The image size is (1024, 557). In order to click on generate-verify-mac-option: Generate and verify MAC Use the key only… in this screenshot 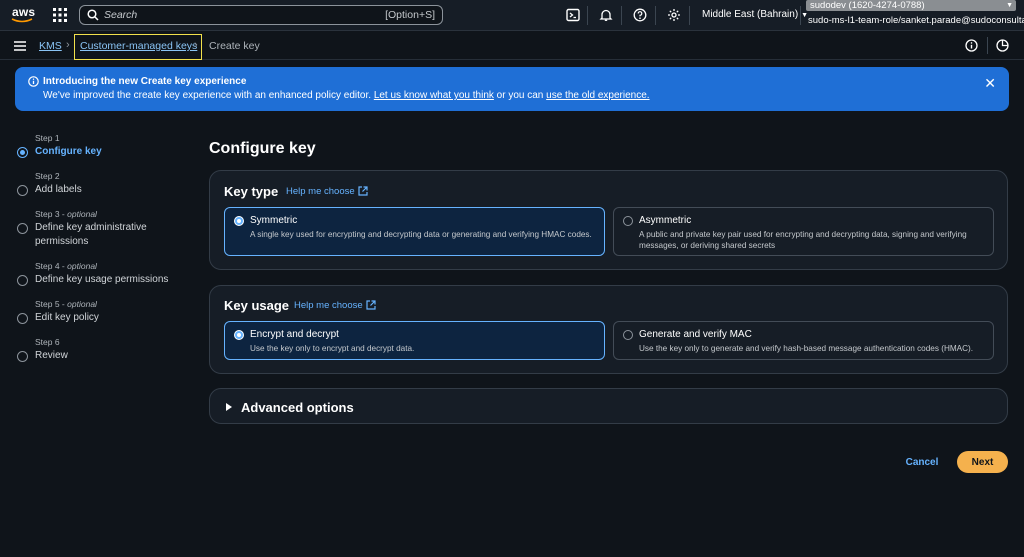, I will do `click(803, 340)`.